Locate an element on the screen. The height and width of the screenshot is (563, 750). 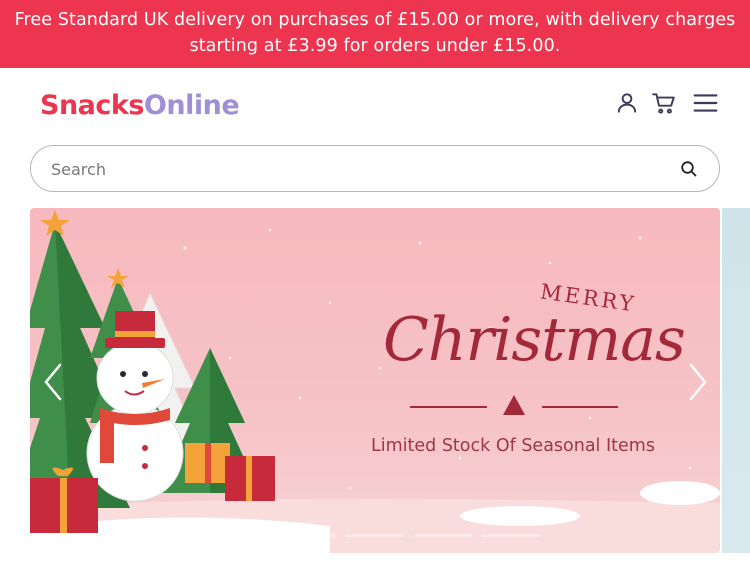
search-bar is located at coordinates (375, 168).